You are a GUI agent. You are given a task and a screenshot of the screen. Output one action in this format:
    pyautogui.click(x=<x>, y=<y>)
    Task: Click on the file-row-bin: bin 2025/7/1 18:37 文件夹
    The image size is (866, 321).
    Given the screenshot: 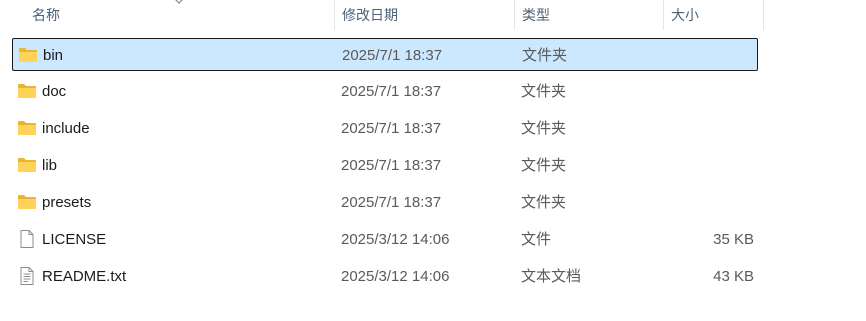 What is the action you would take?
    pyautogui.click(x=385, y=54)
    